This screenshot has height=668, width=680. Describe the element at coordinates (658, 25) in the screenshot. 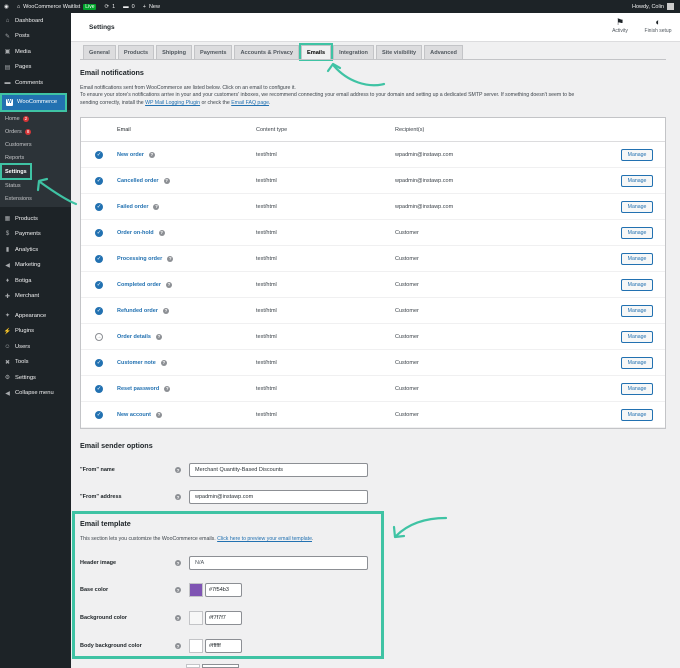

I see `finish-setup-button: ◐ Finish setup` at that location.